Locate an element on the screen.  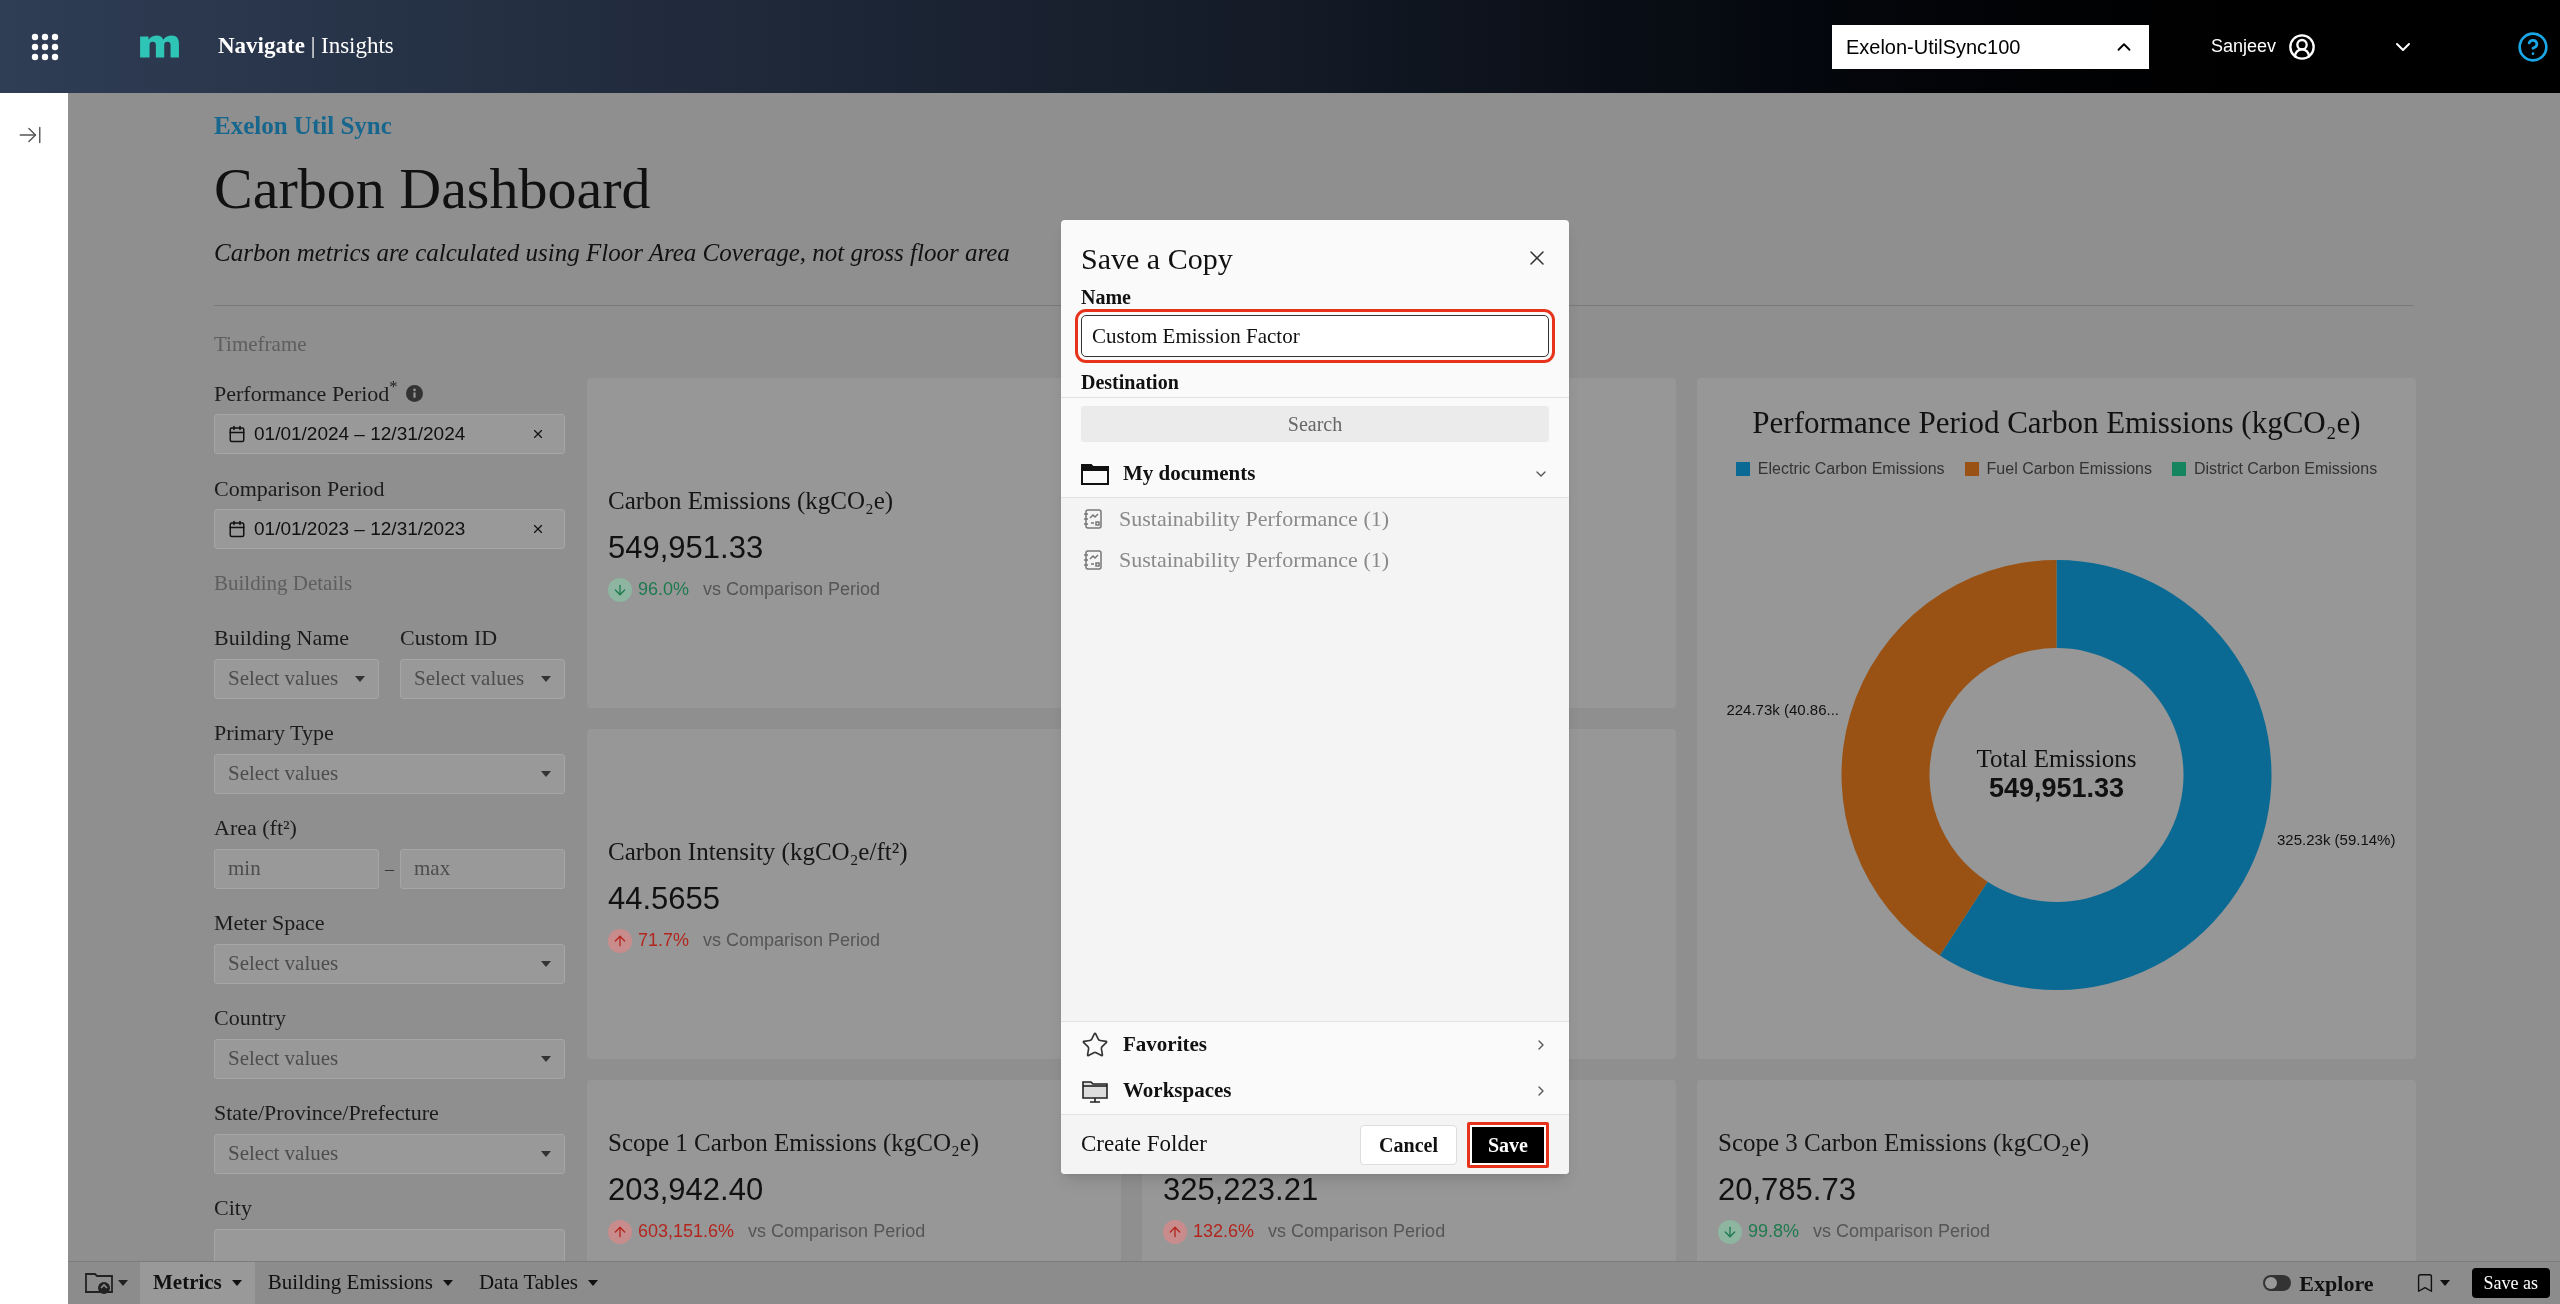
user-name: Sanjeev is located at coordinates (2243, 46).